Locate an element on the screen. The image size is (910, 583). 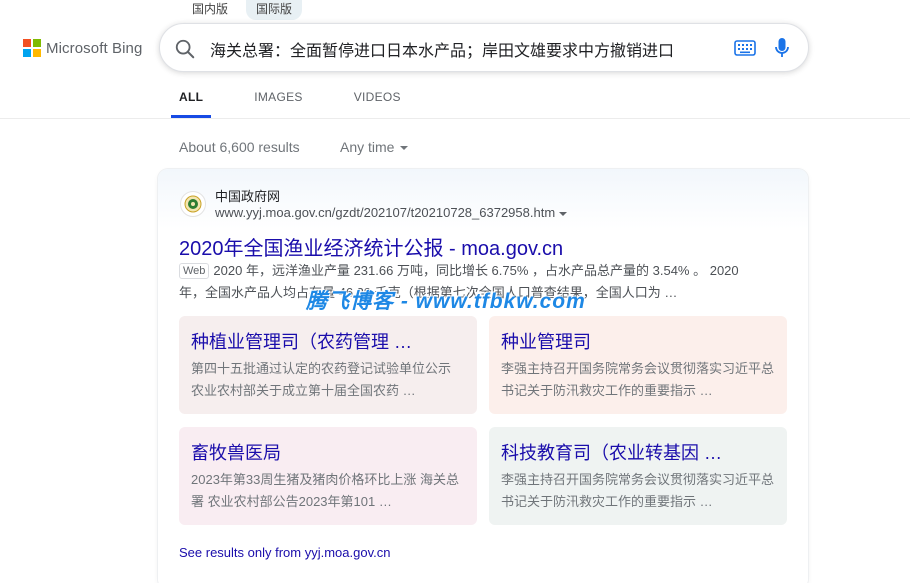
web-label: Web is located at coordinates (194, 271).